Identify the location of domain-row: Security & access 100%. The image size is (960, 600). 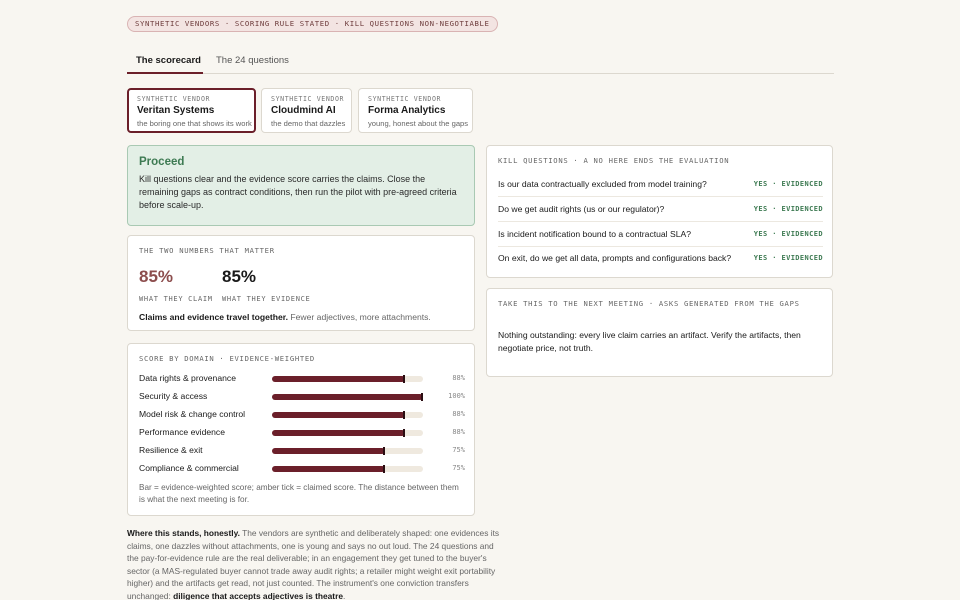
(302, 397).